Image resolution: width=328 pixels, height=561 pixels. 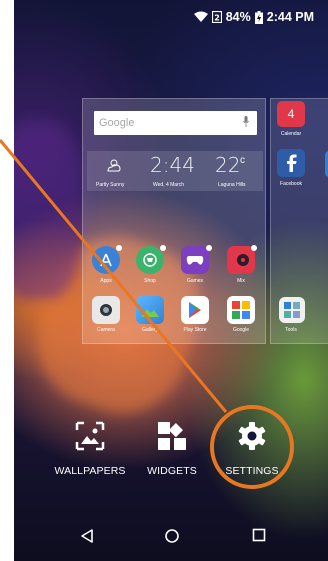 What do you see at coordinates (290, 17) in the screenshot?
I see `clock: 2:44 PM` at bounding box center [290, 17].